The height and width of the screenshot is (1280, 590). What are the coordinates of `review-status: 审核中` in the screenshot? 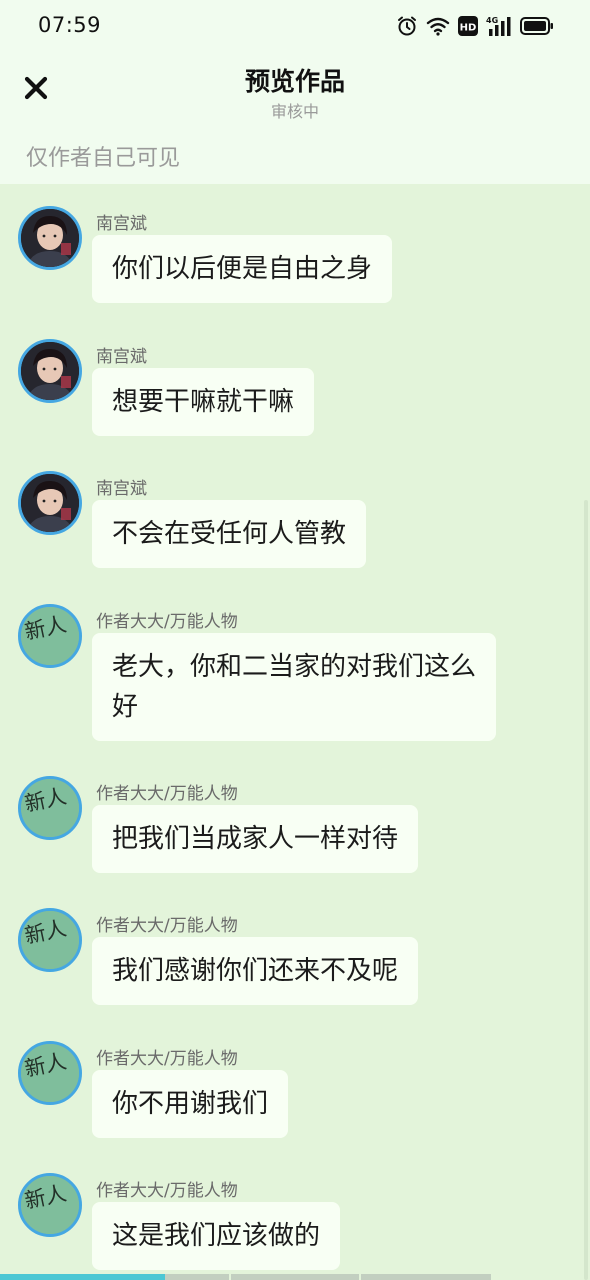 It's located at (294, 111).